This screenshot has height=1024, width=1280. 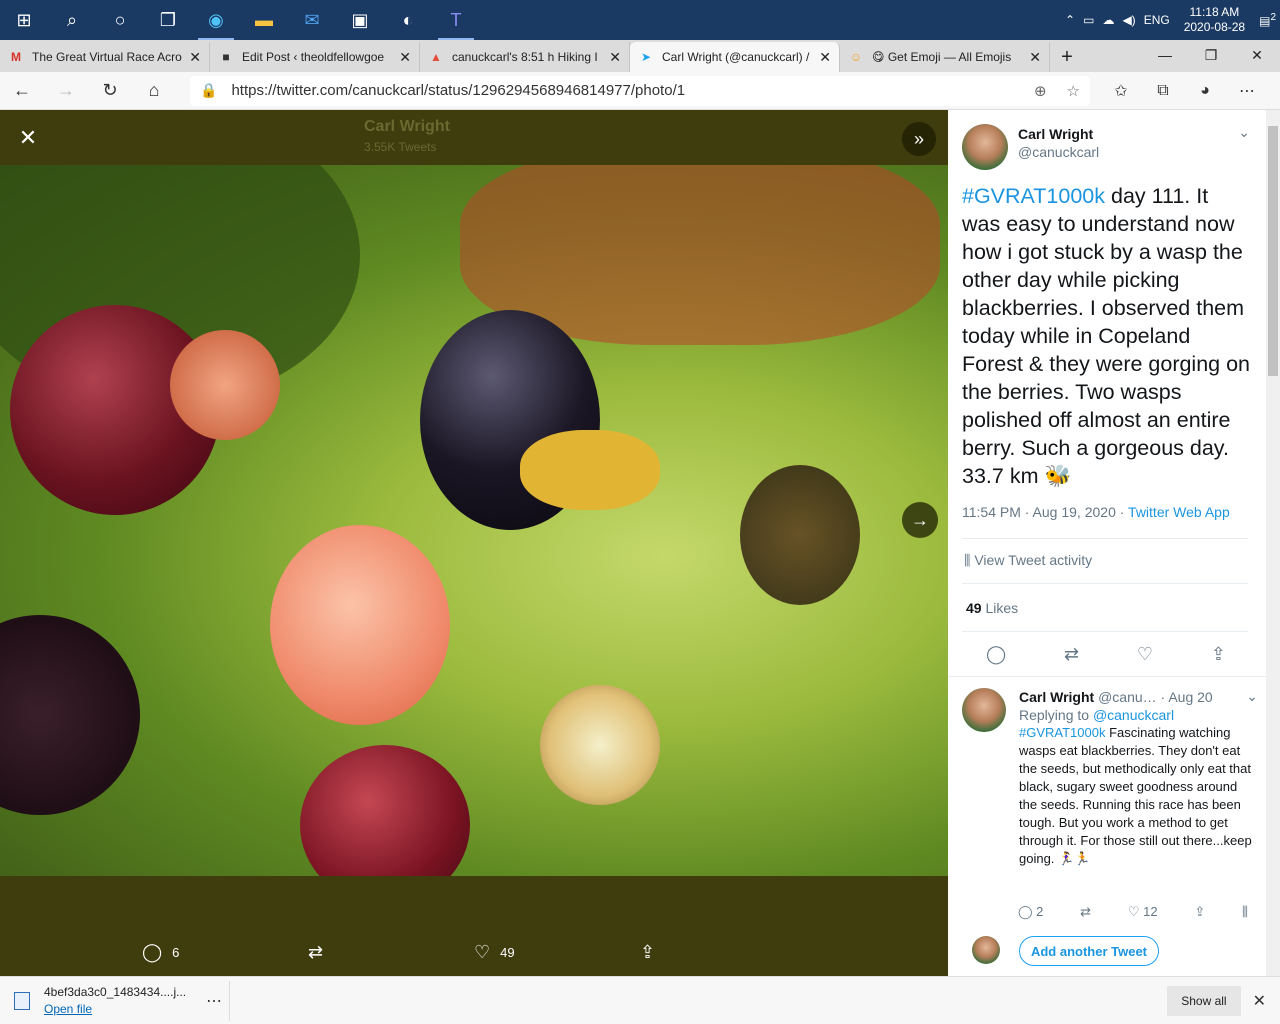 I want to click on cloud-icon: ☁, so click(x=1108, y=20).